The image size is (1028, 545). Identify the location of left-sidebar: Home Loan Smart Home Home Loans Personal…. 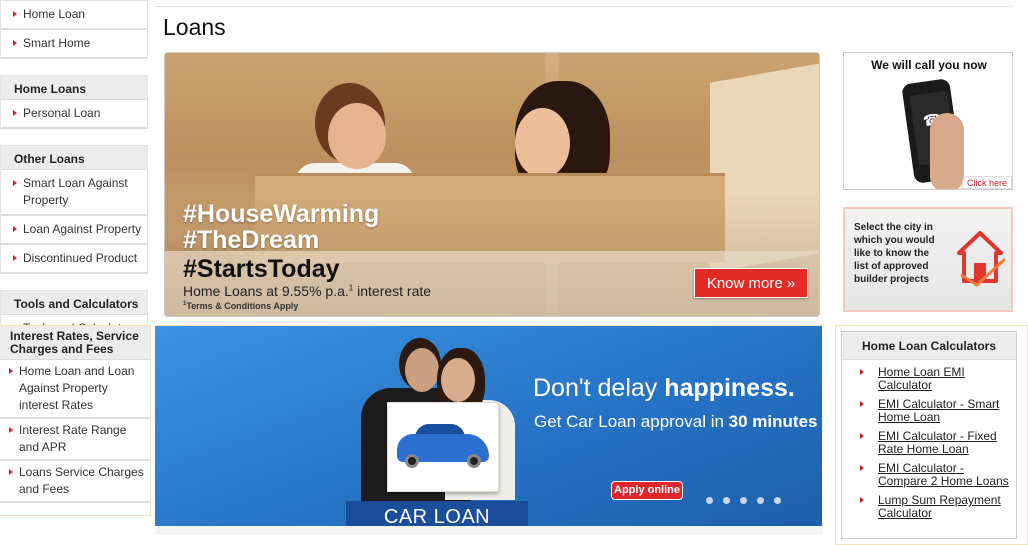
(74, 172).